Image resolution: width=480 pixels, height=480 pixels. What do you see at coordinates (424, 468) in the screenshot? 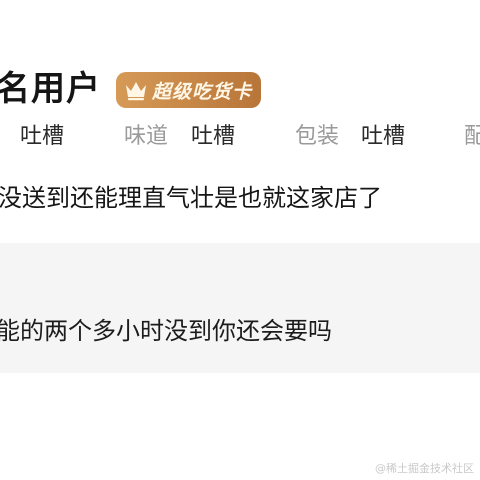
I see `watermark: @稀土掘金技术社区` at bounding box center [424, 468].